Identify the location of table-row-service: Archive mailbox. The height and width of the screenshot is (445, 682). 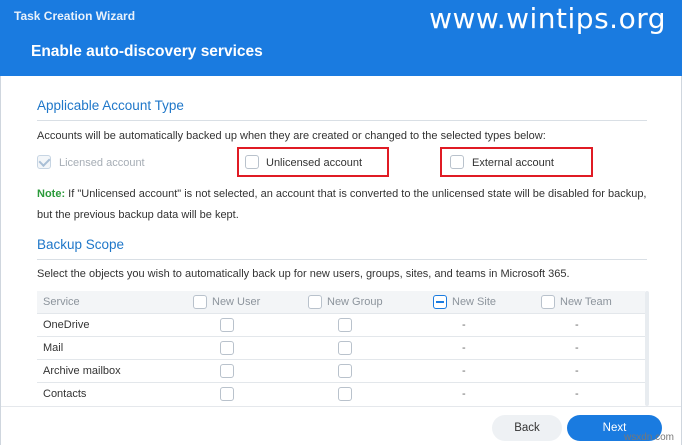
(82, 371).